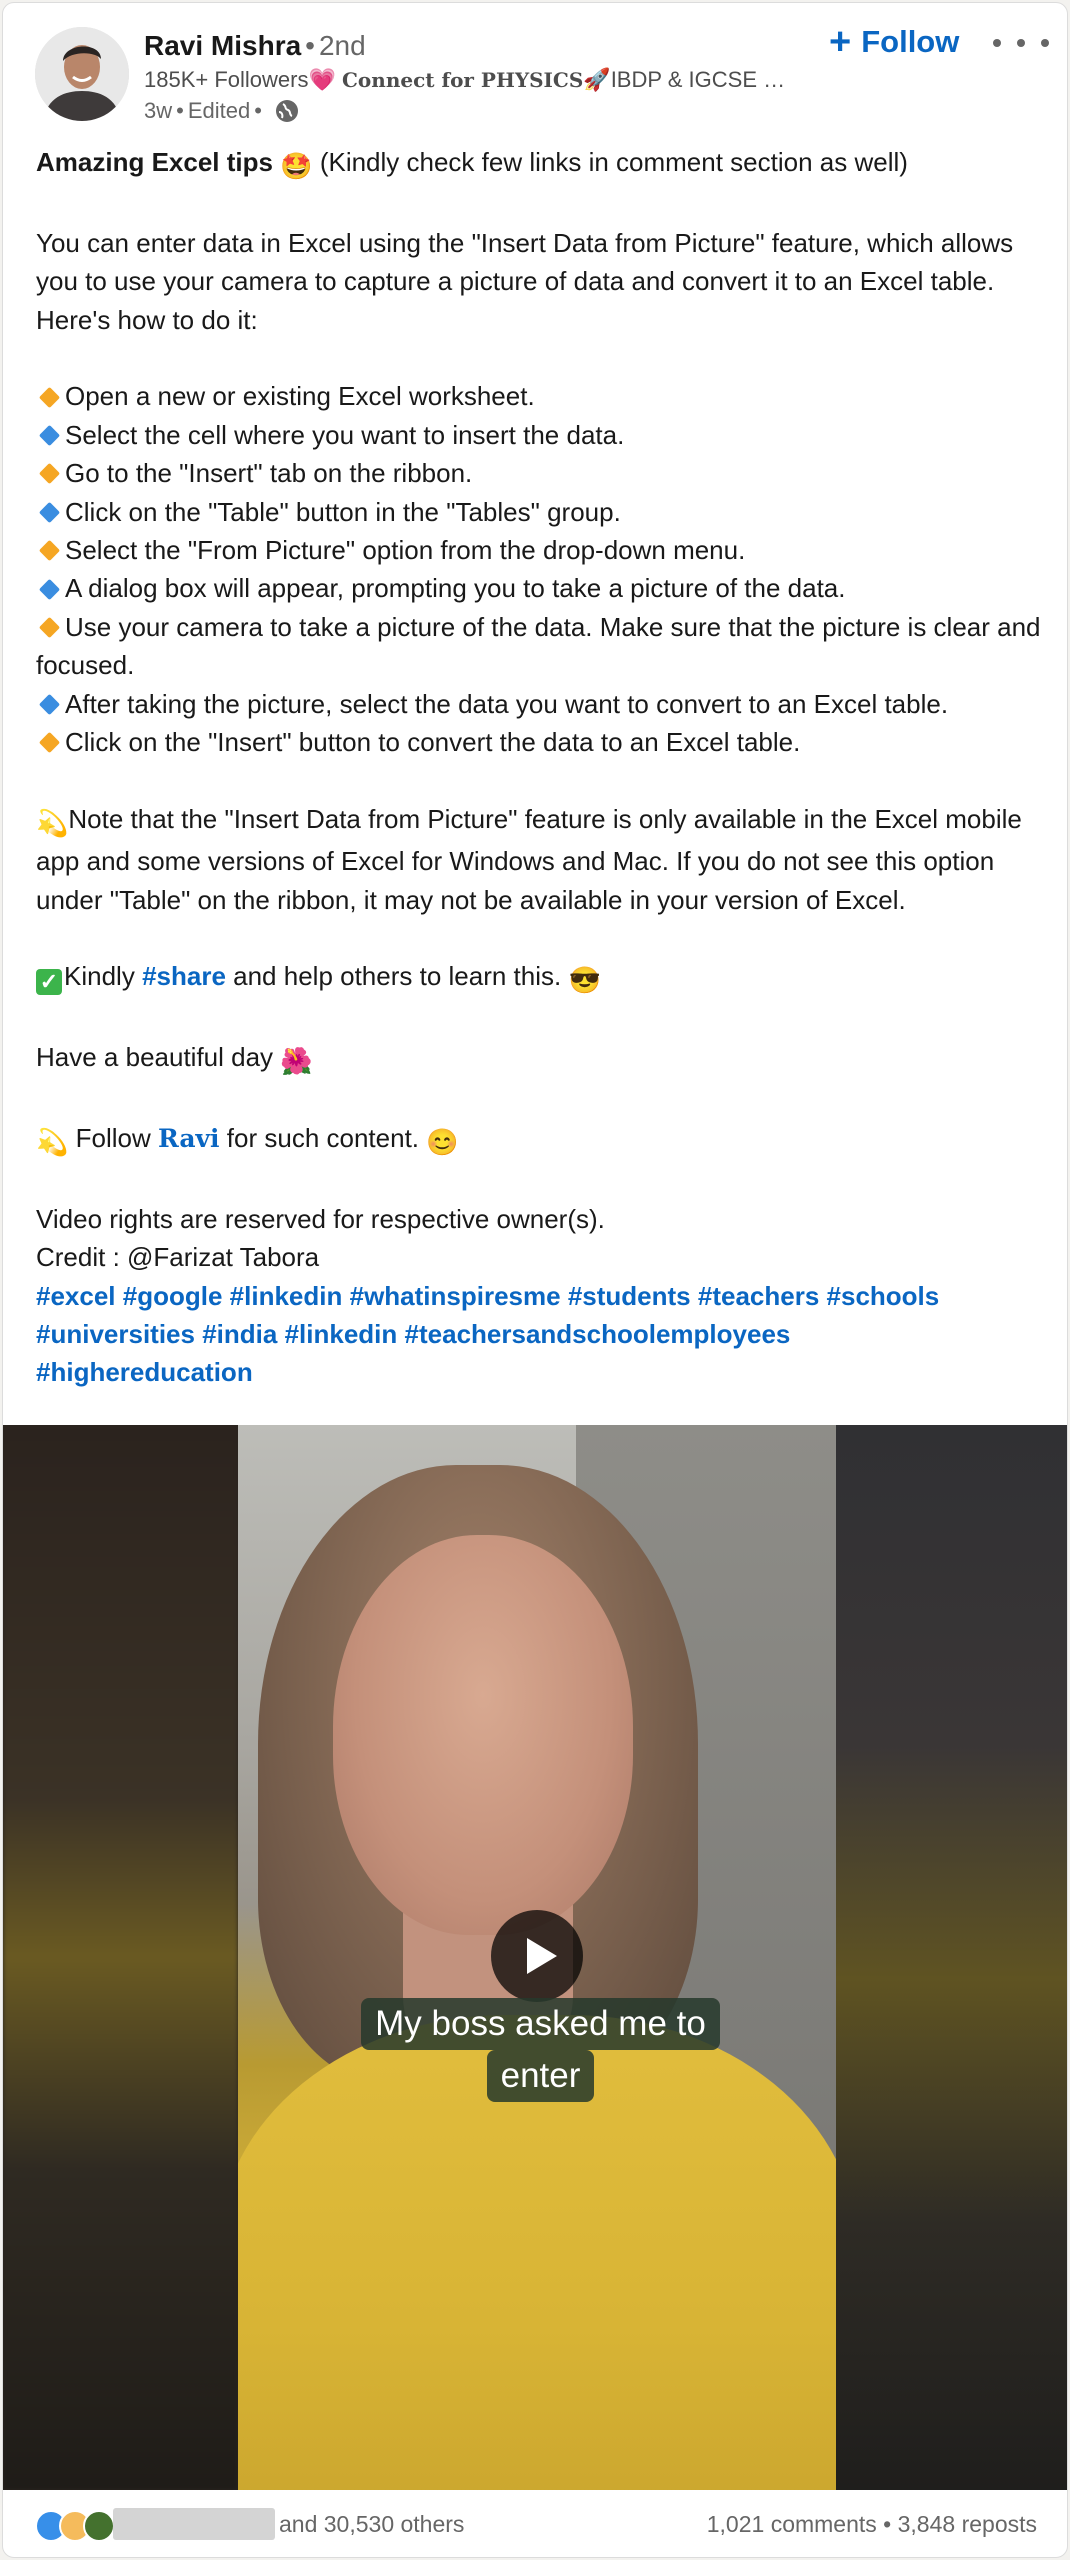  I want to click on check-mark-icon: ✓, so click(49, 982).